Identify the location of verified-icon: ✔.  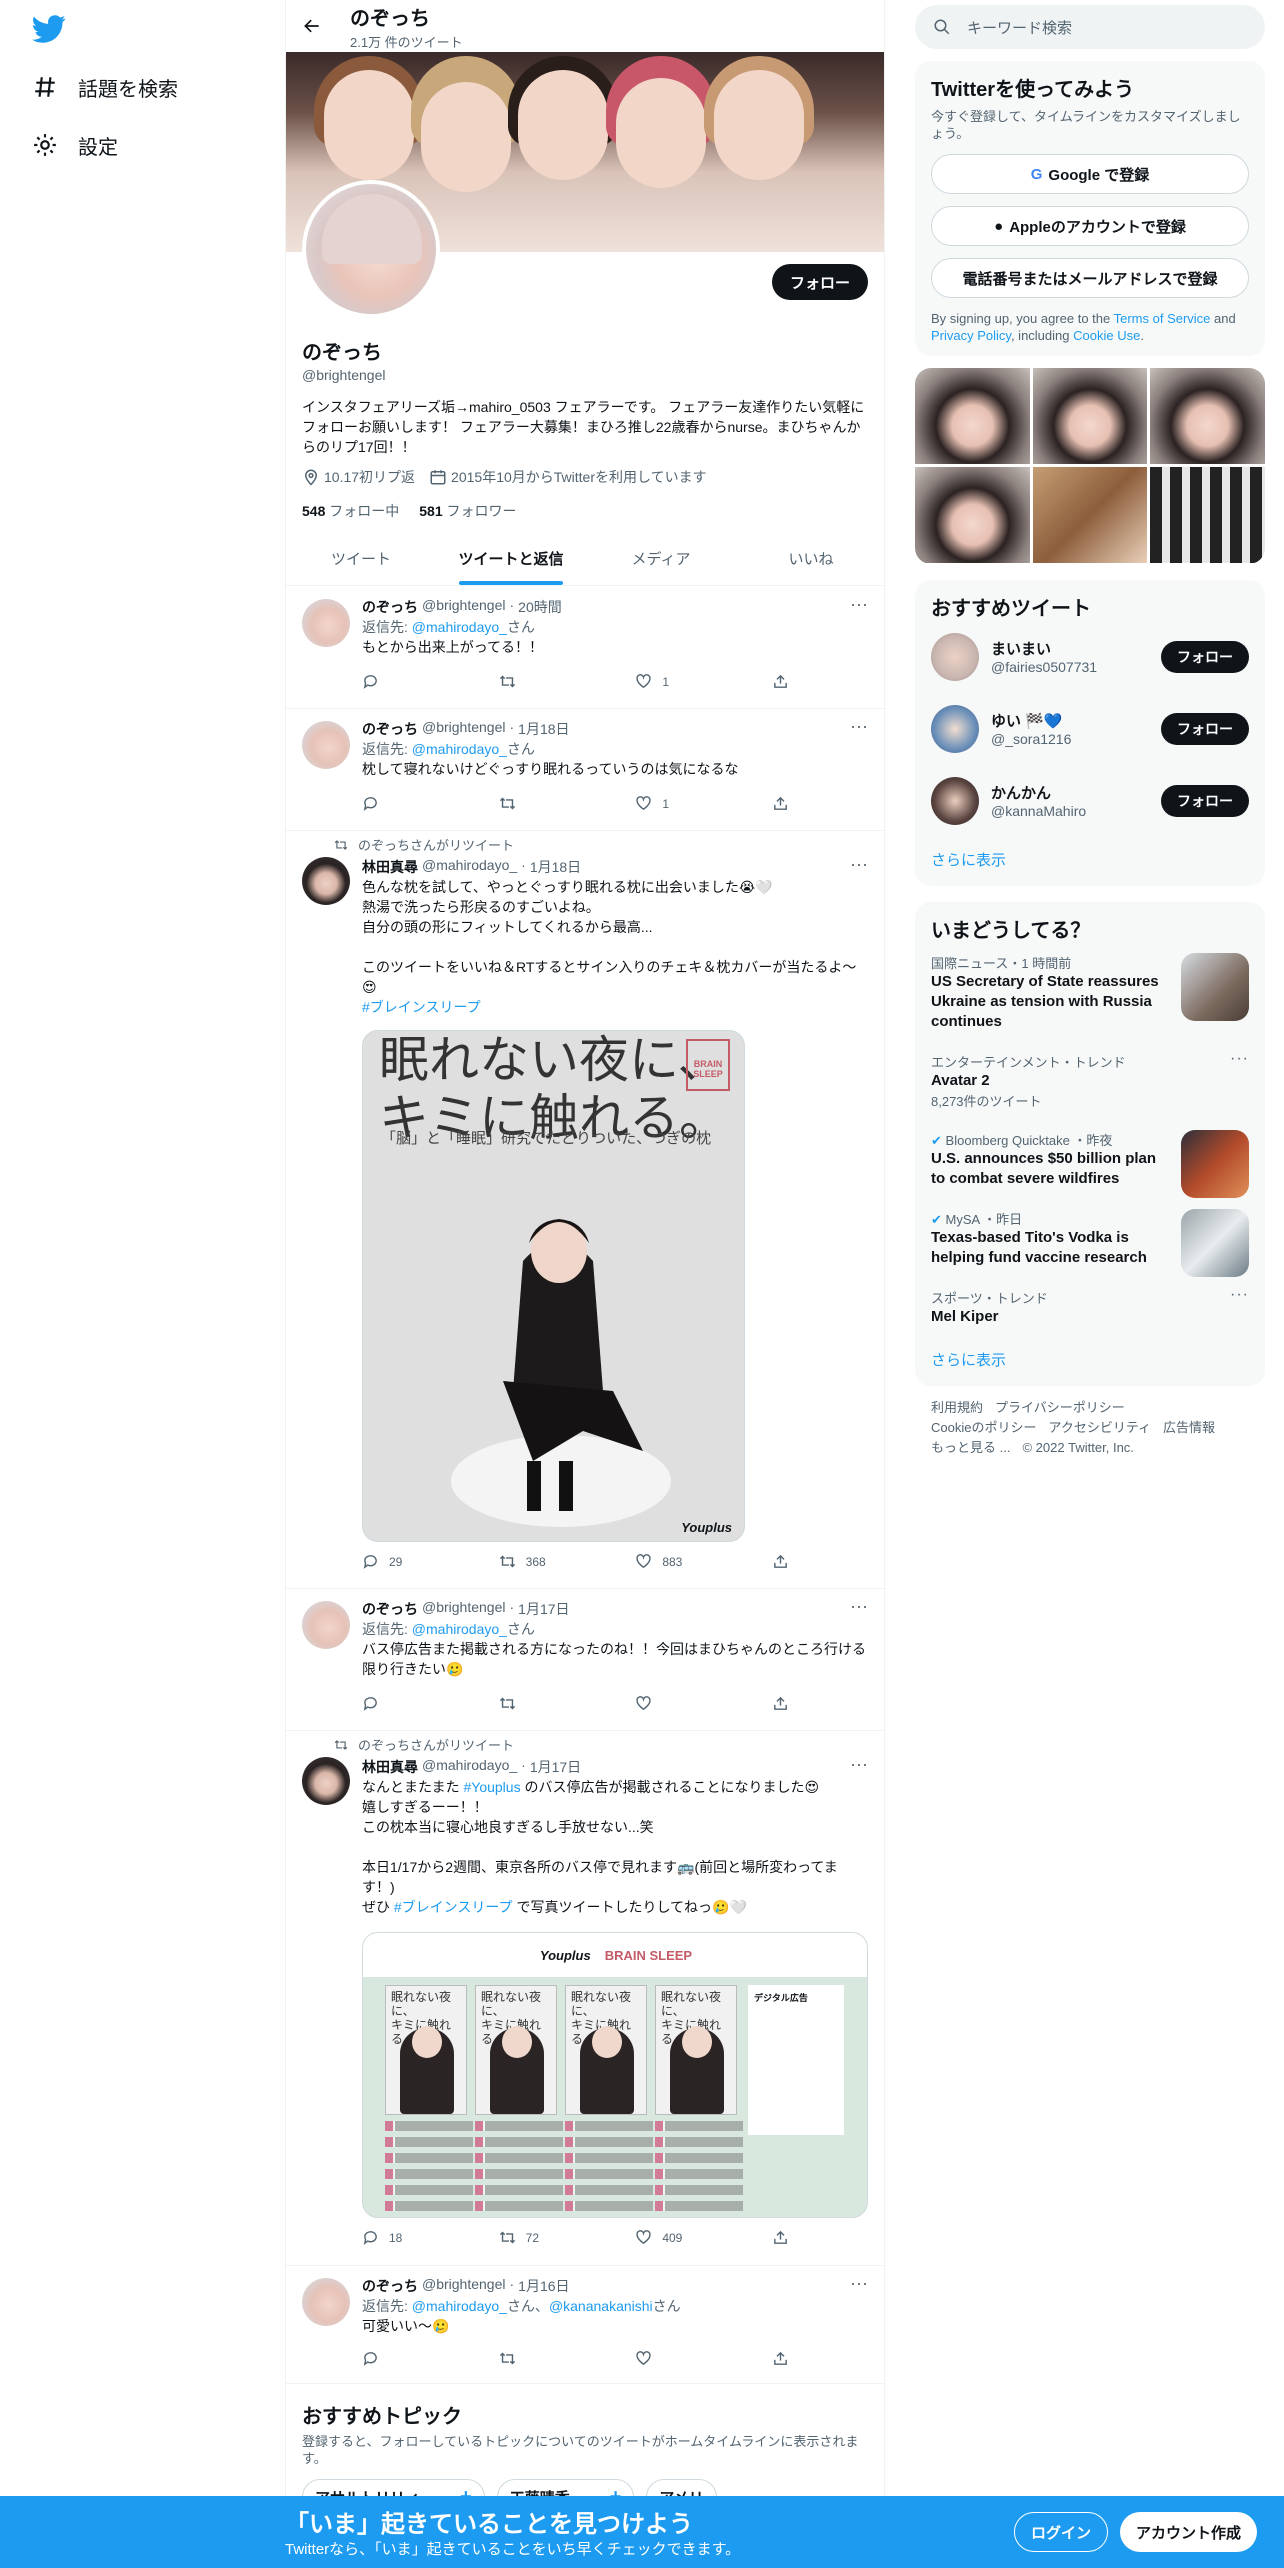
(936, 1219).